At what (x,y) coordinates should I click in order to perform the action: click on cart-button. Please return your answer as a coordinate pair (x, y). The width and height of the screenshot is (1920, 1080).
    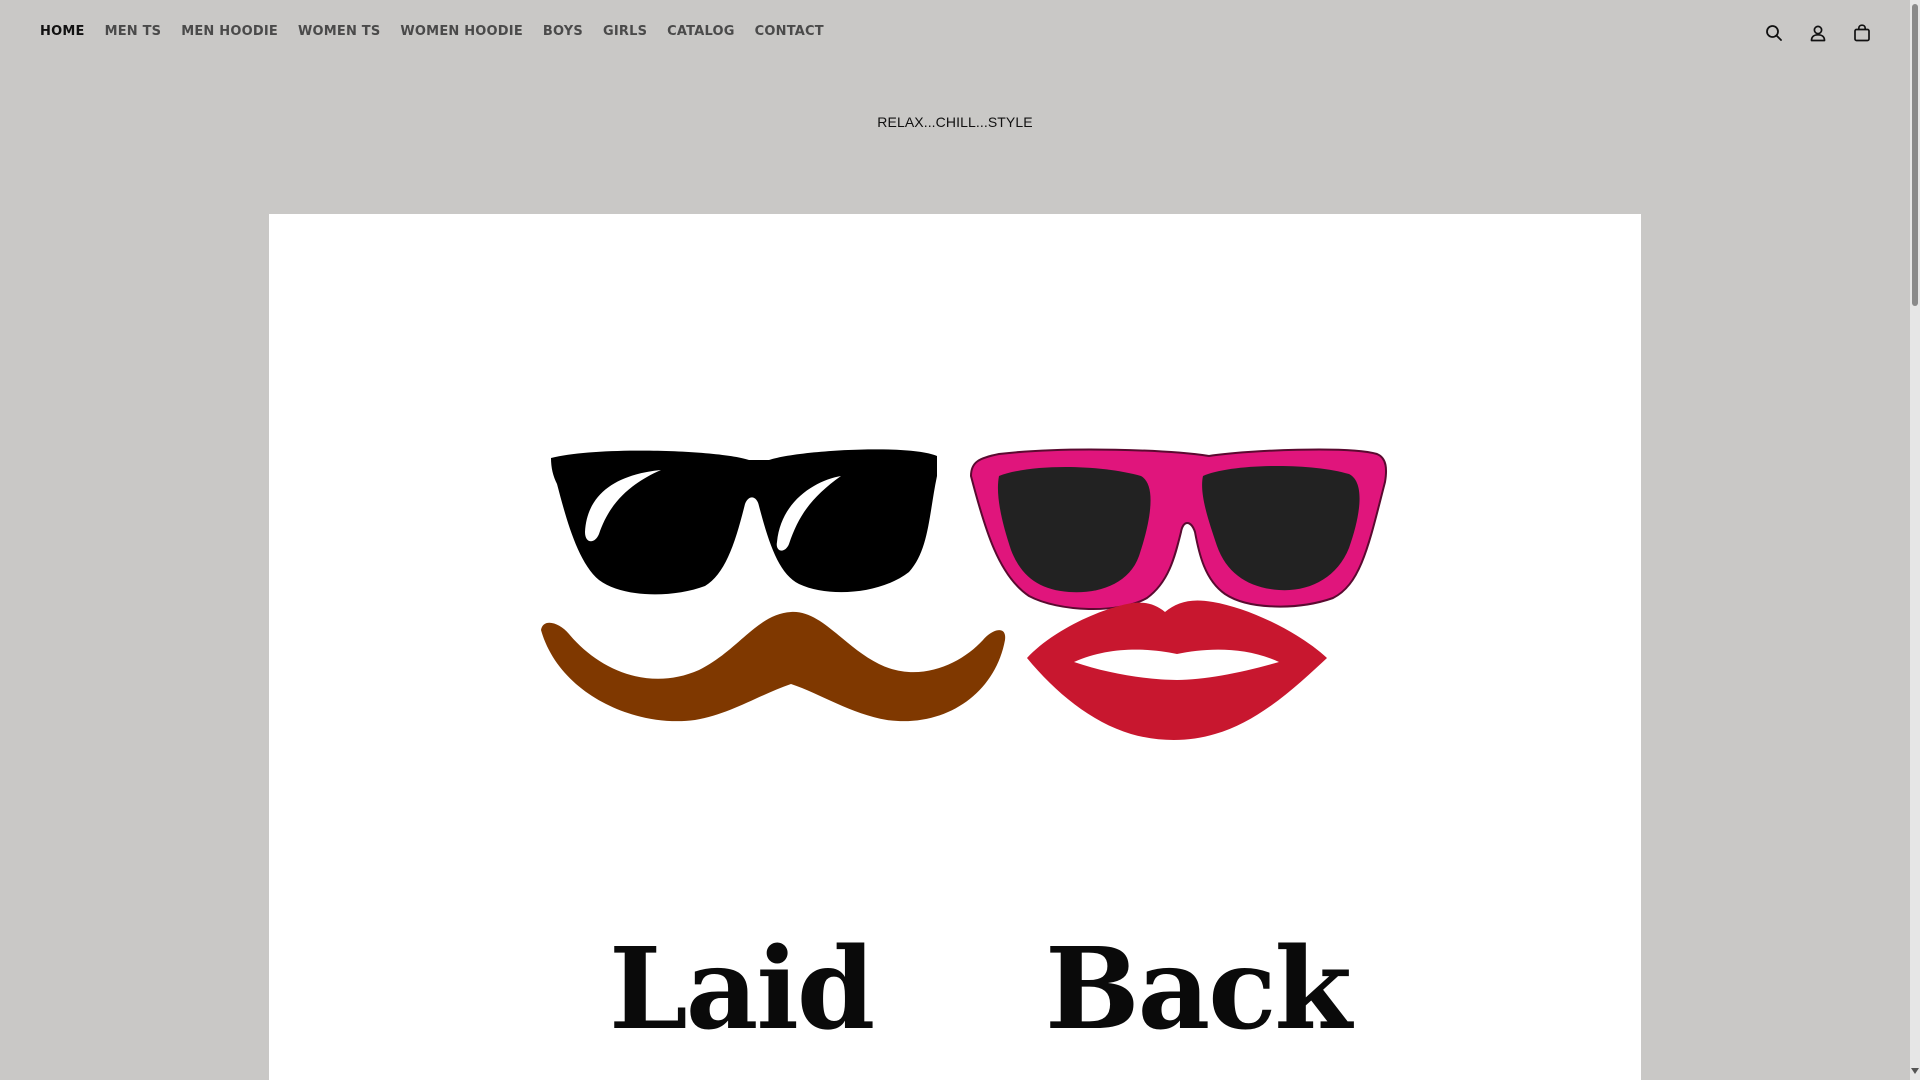
    Looking at the image, I should click on (1862, 33).